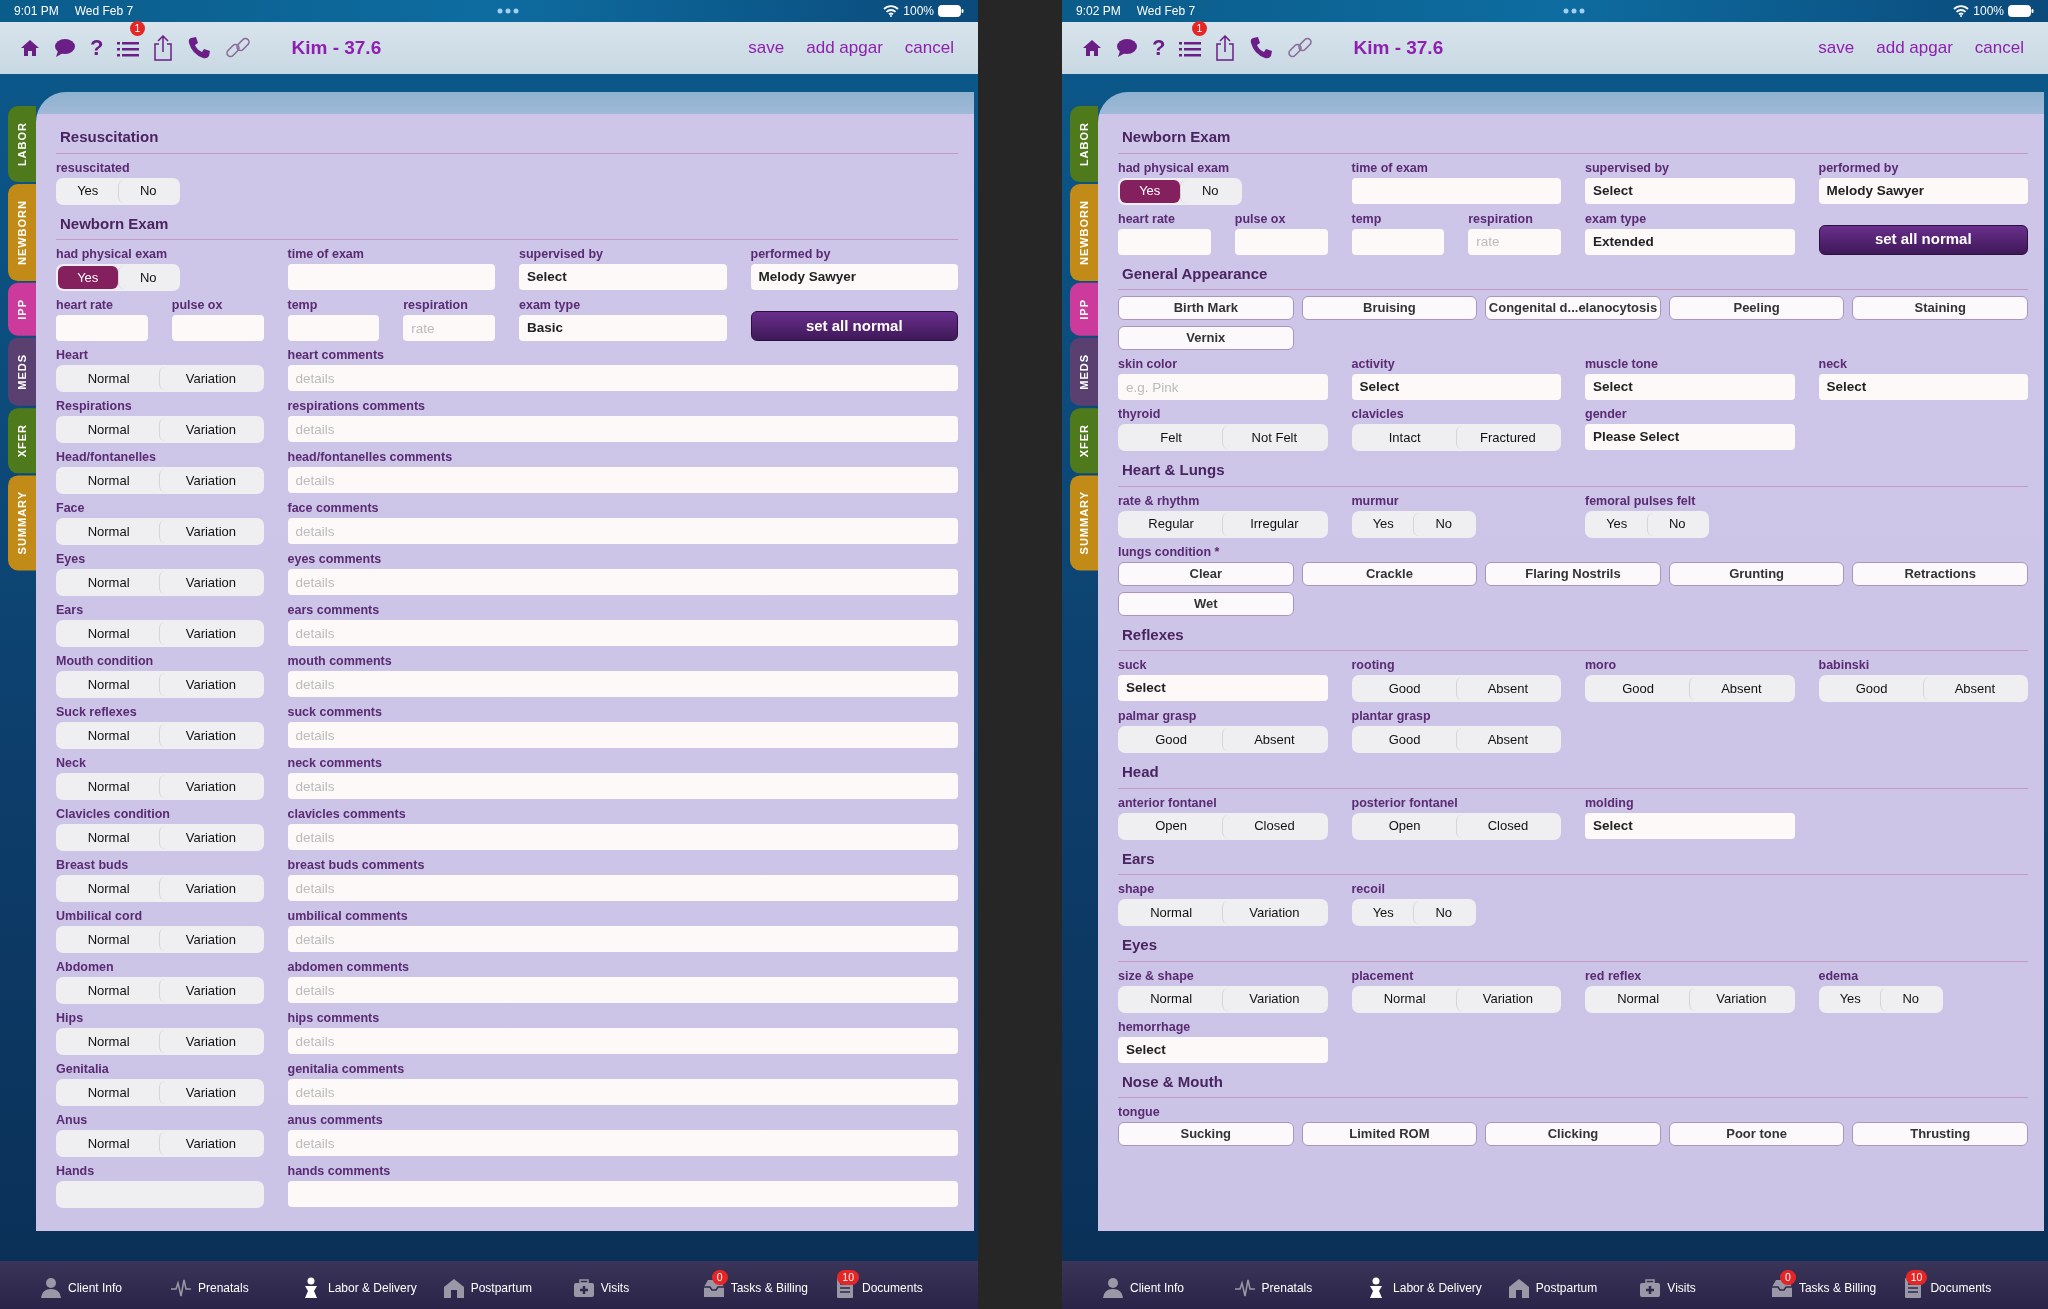 The image size is (2048, 1309). What do you see at coordinates (1940, 1134) in the screenshot?
I see `option-button: Thrusting` at bounding box center [1940, 1134].